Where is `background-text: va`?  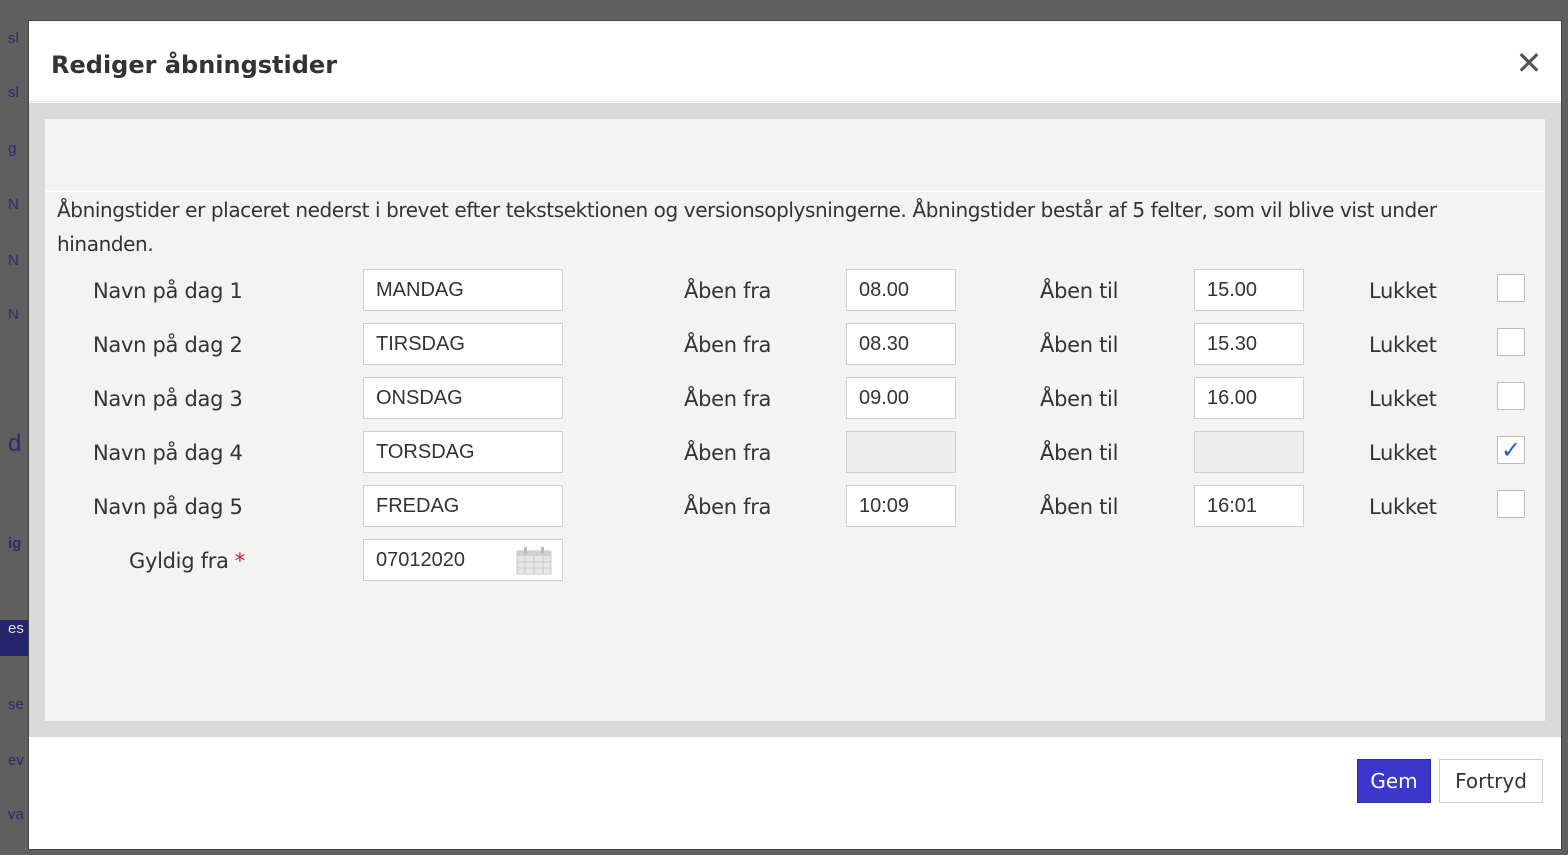 background-text: va is located at coordinates (16, 814).